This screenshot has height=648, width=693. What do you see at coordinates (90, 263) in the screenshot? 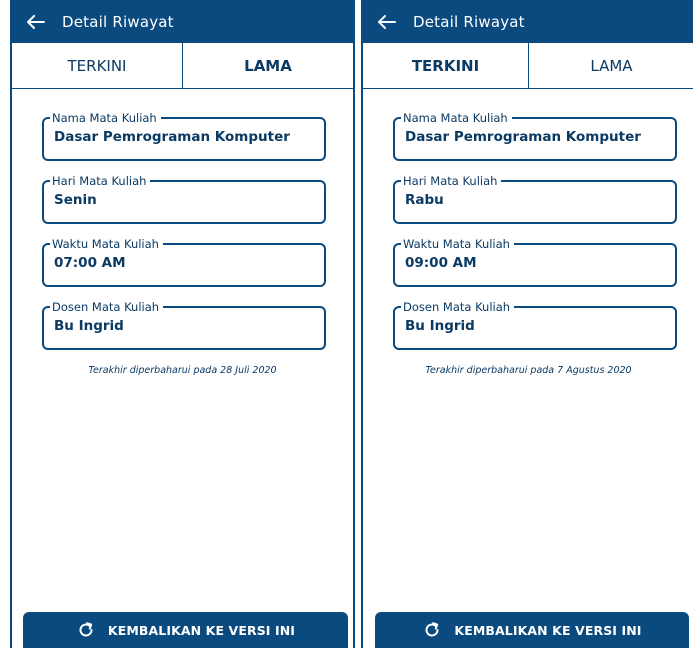
I see `field-value: 07:00 AM` at bounding box center [90, 263].